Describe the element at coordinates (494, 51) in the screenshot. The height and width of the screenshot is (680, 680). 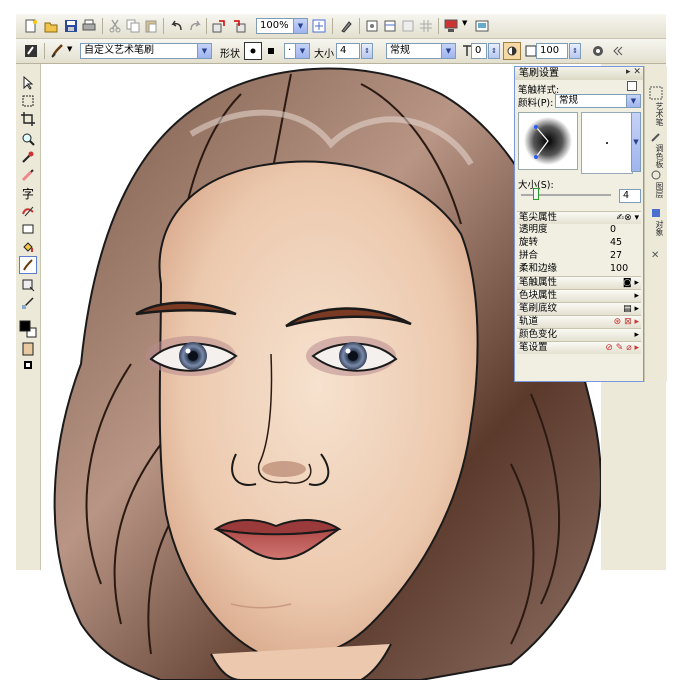
I see `opacity-spinner: ⇕` at that location.